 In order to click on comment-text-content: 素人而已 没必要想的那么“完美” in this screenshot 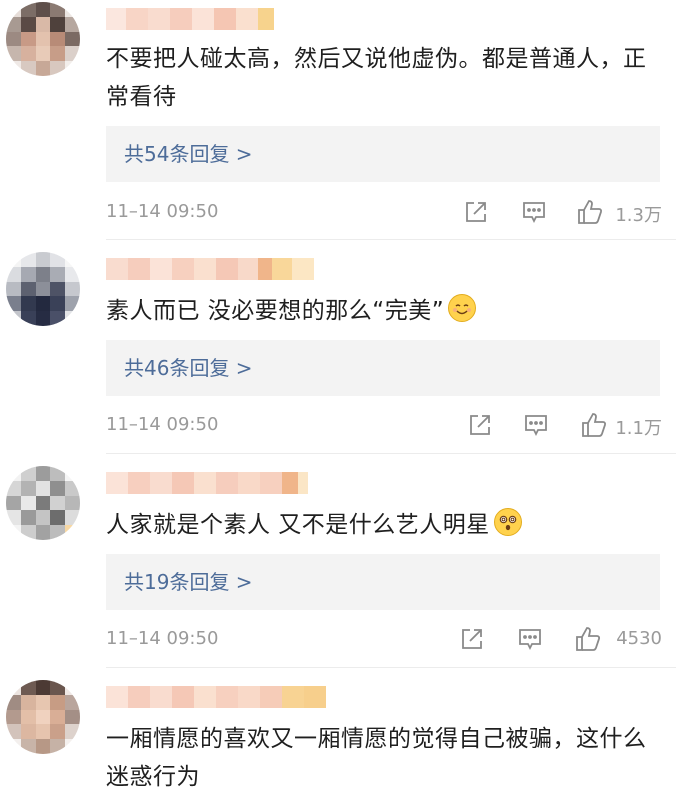, I will do `click(275, 311)`.